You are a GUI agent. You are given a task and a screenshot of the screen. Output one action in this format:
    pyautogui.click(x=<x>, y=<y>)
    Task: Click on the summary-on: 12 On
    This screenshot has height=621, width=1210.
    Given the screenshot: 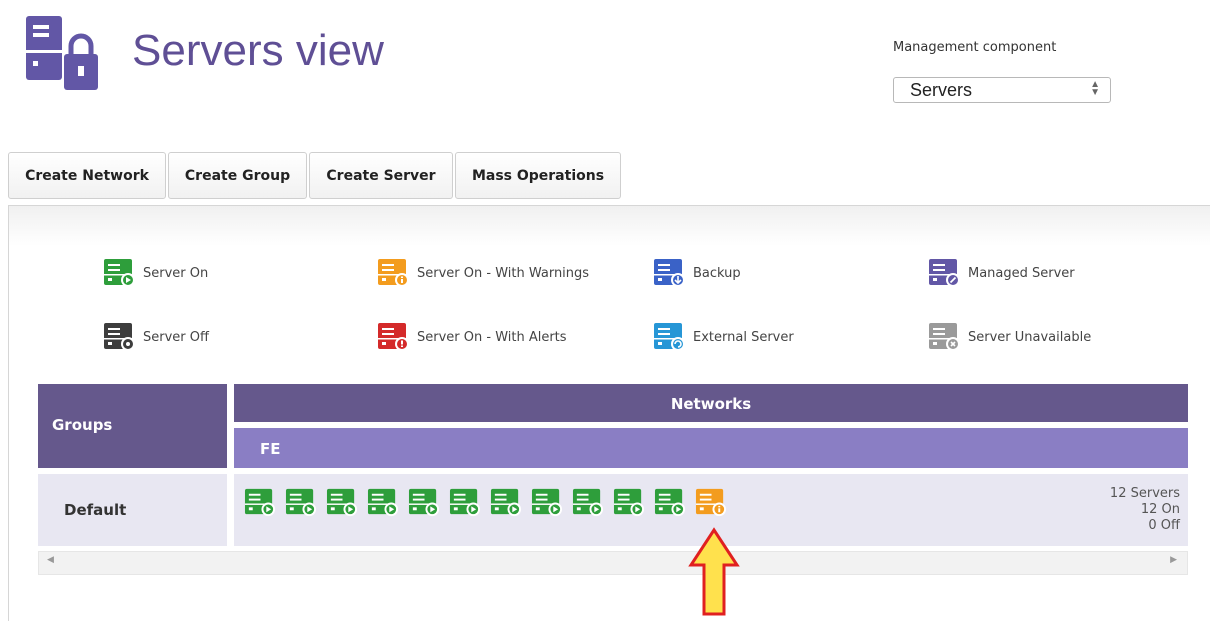 What is the action you would take?
    pyautogui.click(x=1160, y=509)
    